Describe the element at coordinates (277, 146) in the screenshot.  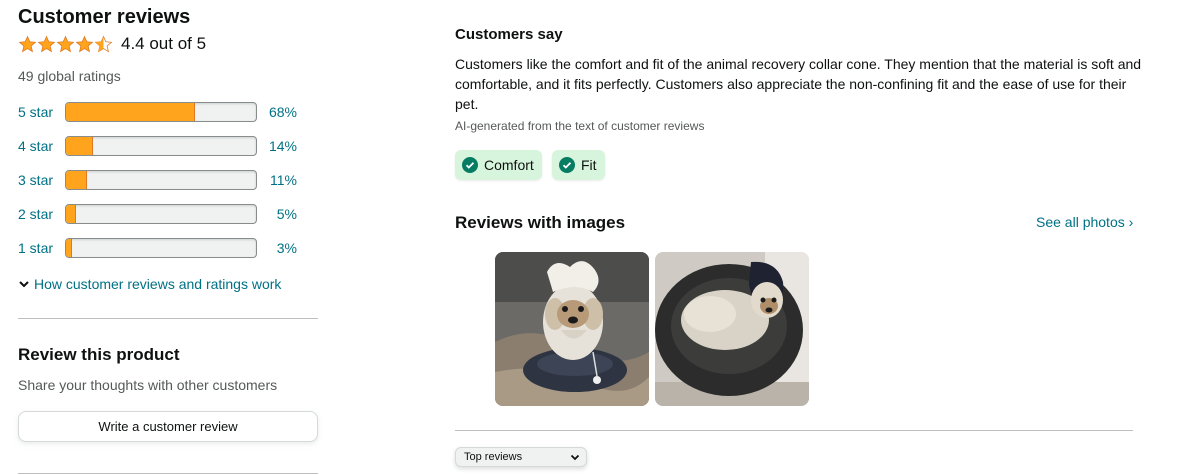
I see `histogram-percent: 14%` at that location.